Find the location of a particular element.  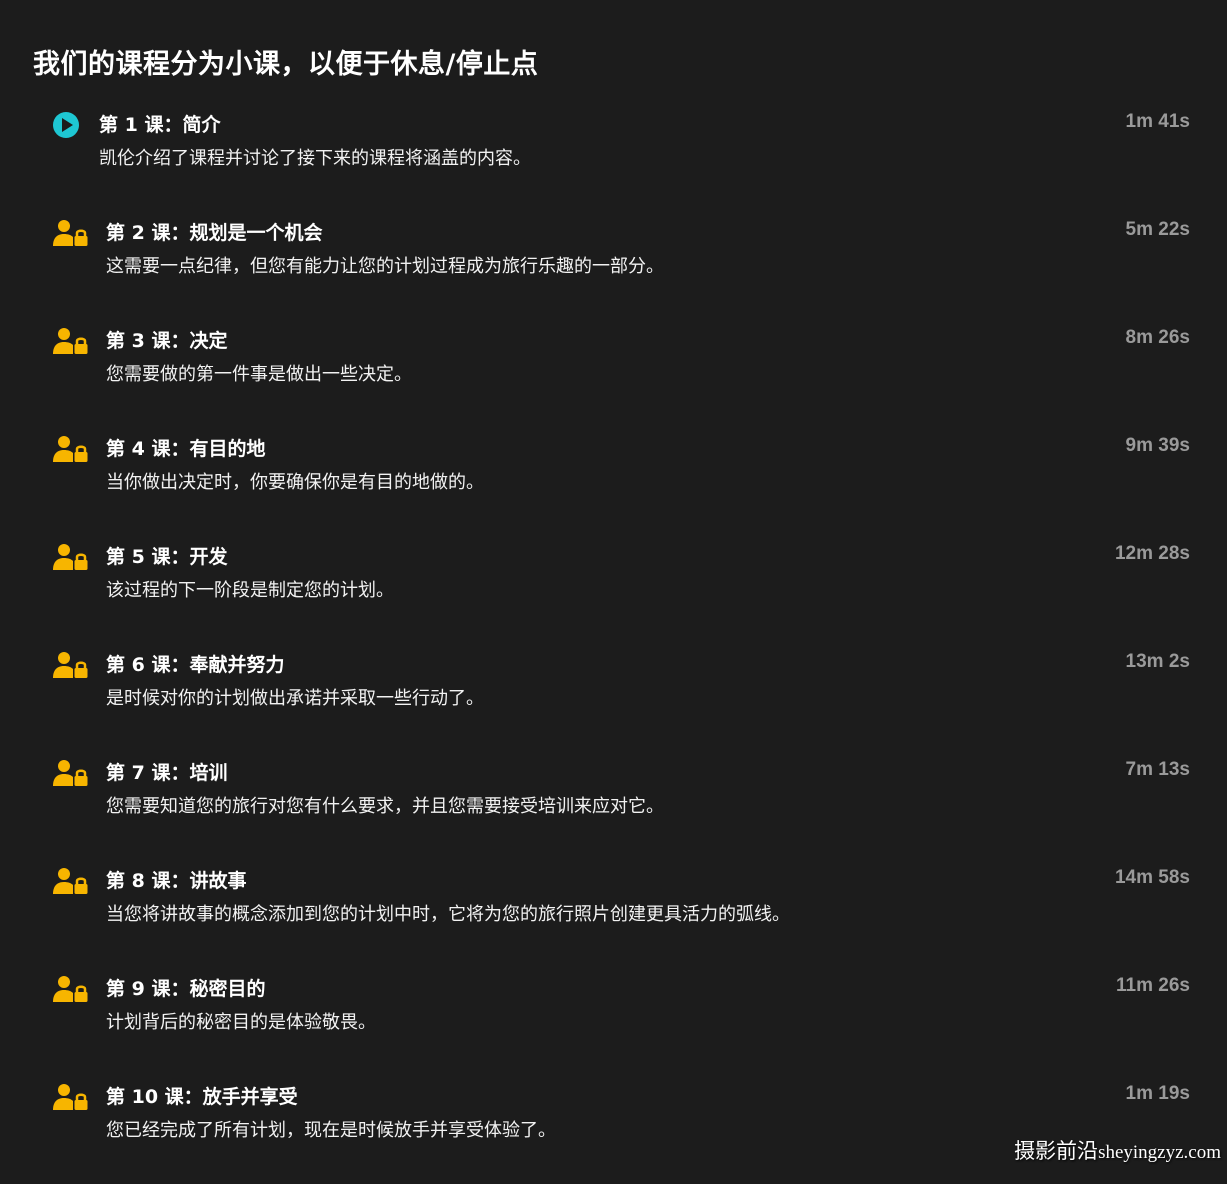

lesson-title: 第 4 课：有目的地 is located at coordinates (185, 447).